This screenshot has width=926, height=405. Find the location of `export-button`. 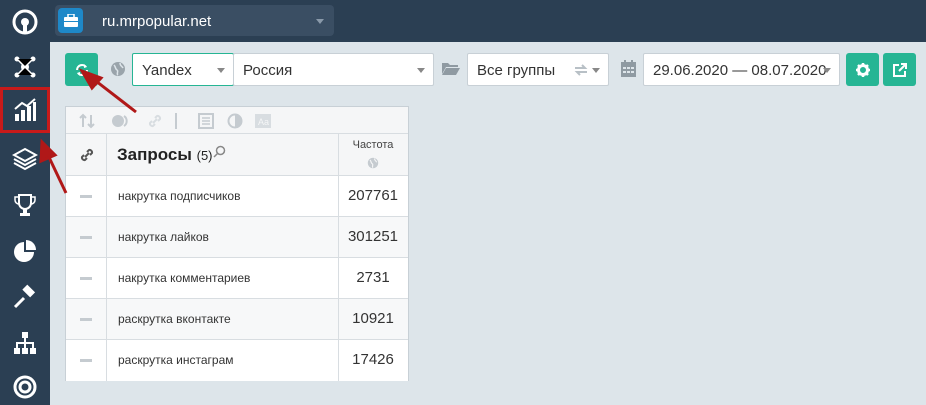

export-button is located at coordinates (899, 69).